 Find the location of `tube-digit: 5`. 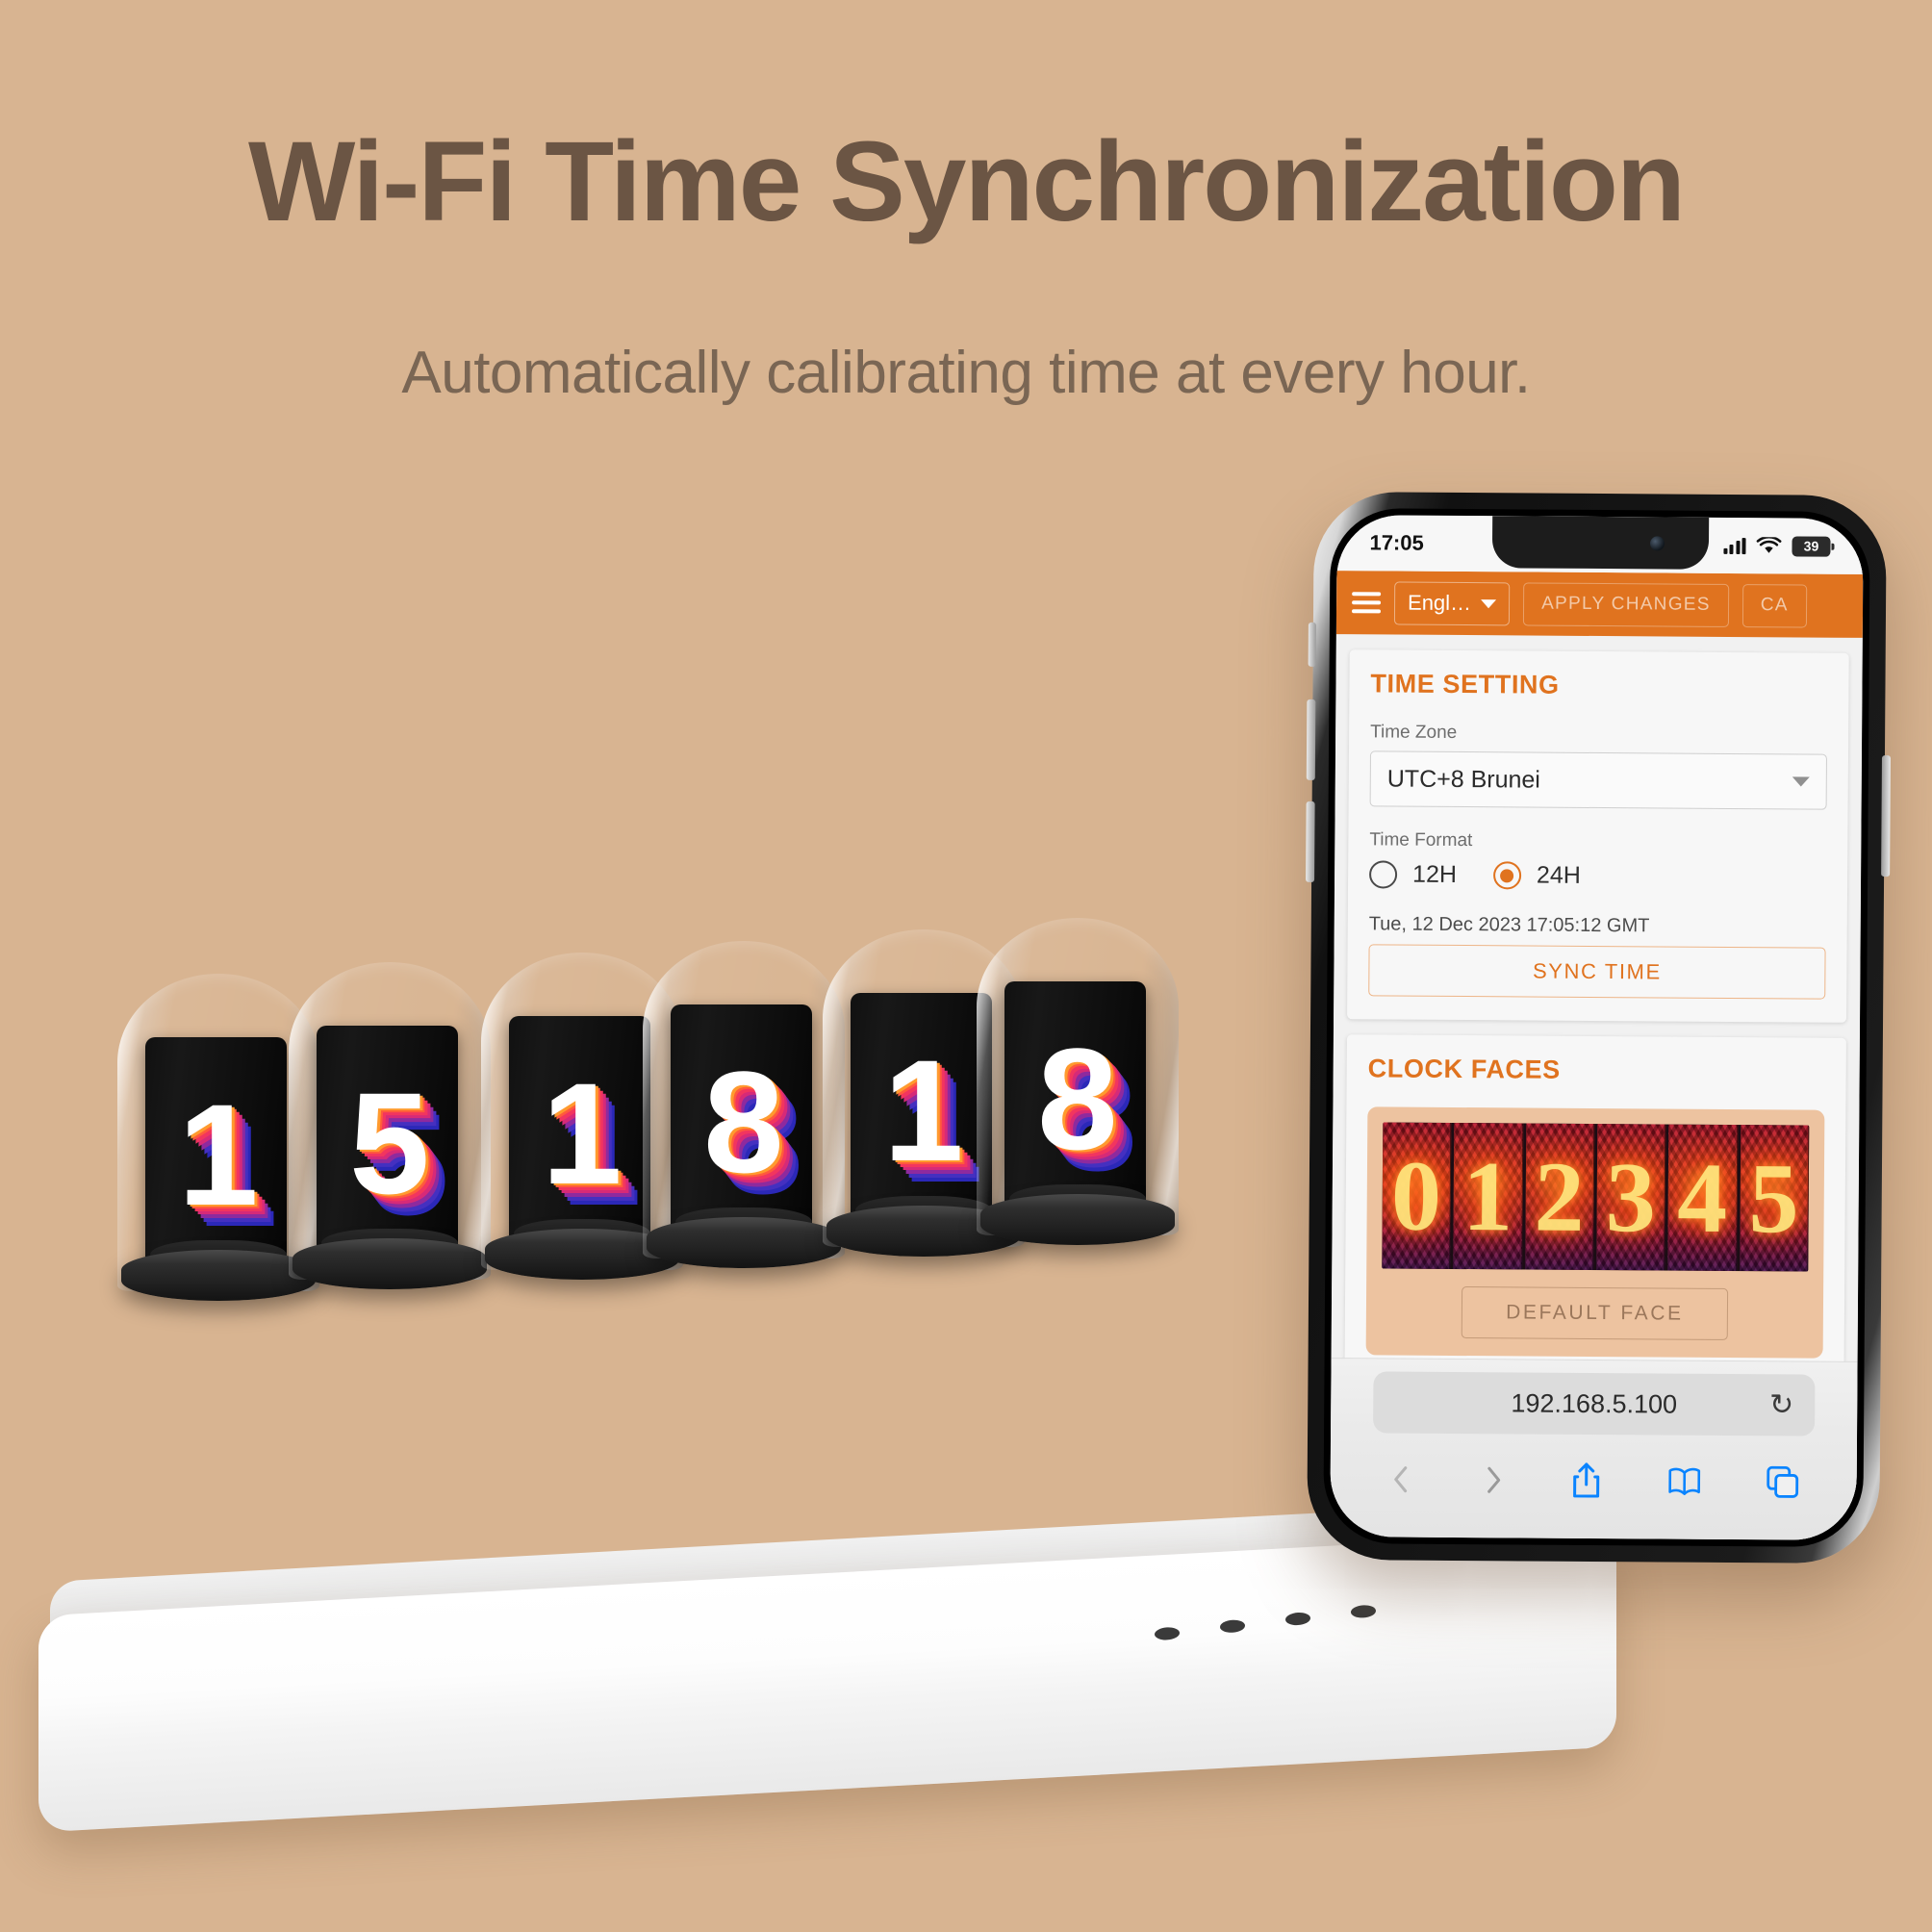

tube-digit: 5 is located at coordinates (389, 1143).